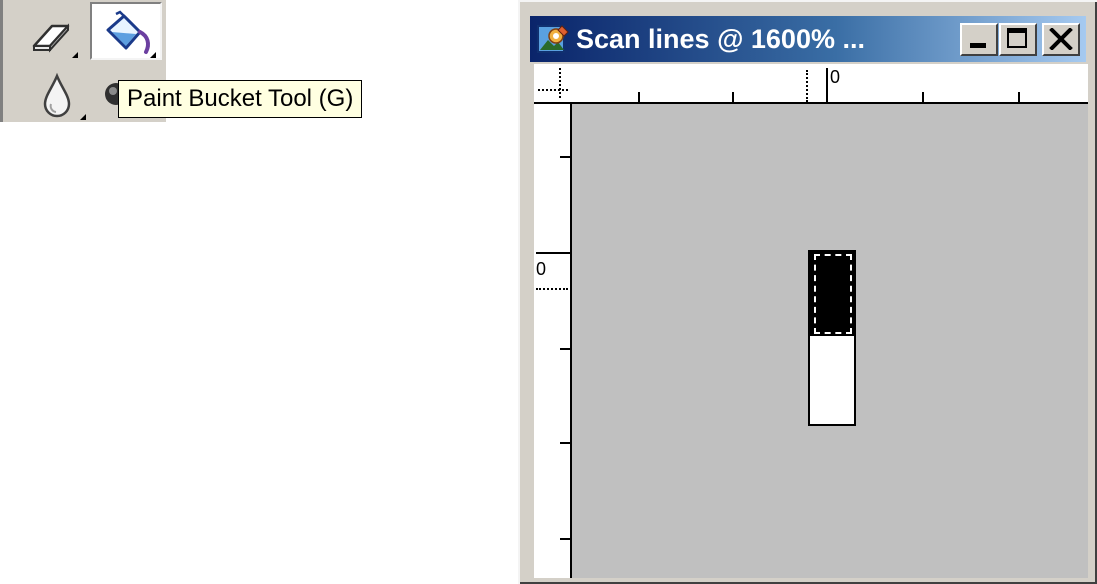  I want to click on eraser-tool-button, so click(54, 35).